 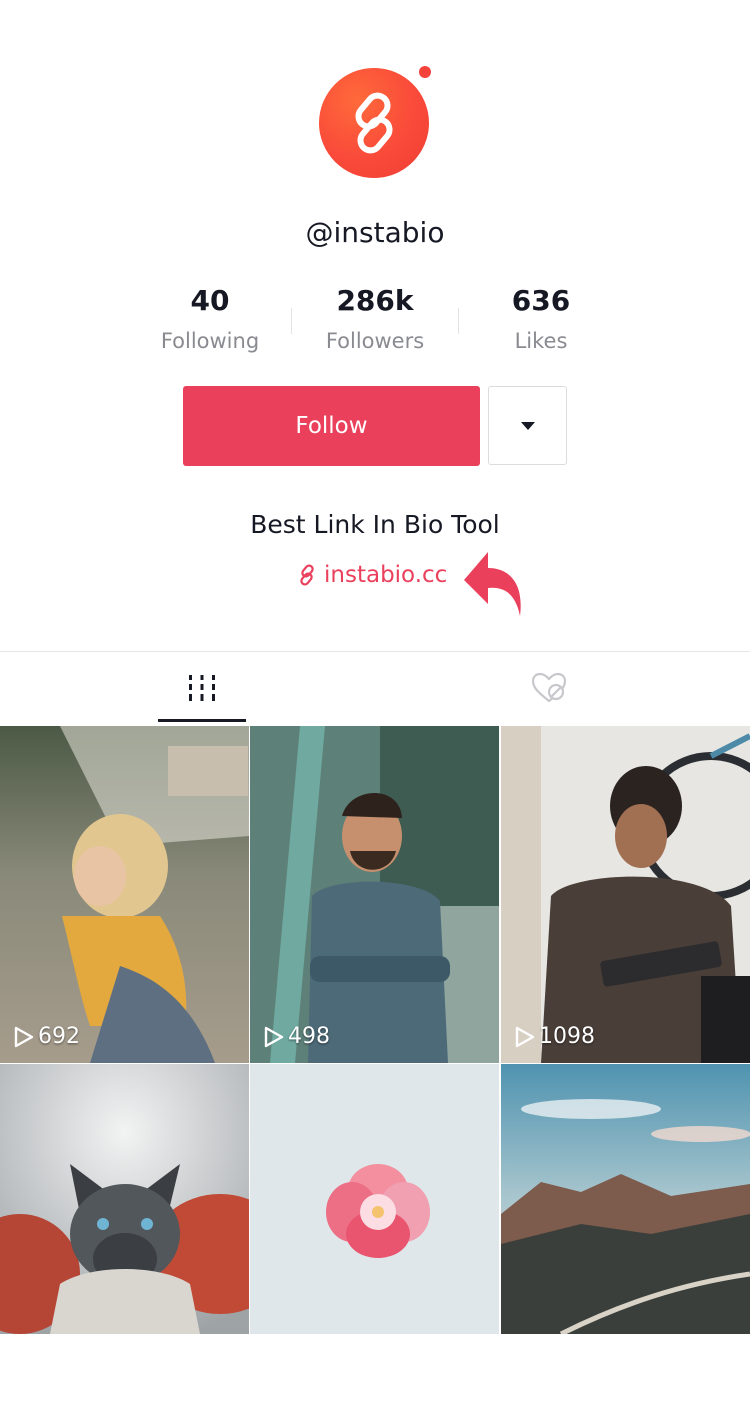 I want to click on follow-button: Follow, so click(x=331, y=426).